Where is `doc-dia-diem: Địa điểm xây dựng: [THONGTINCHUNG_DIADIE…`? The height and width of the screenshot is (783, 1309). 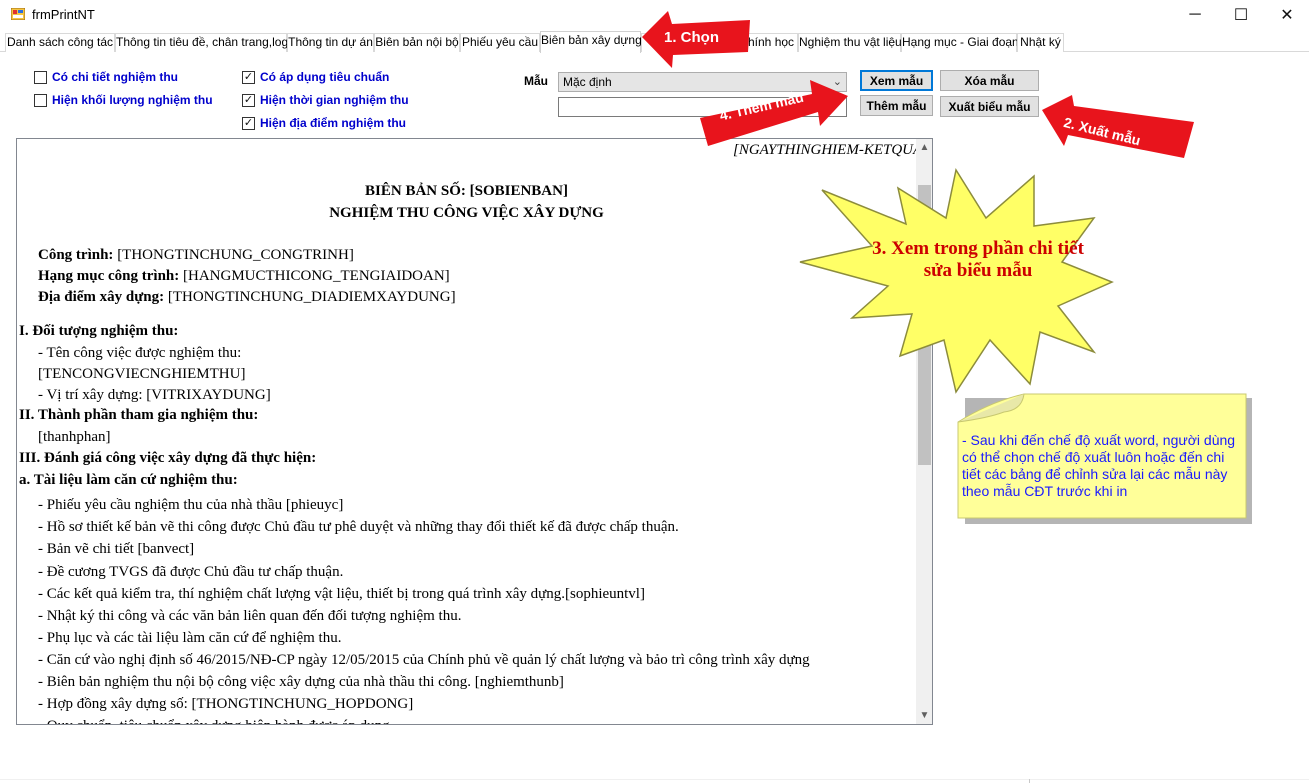 doc-dia-diem: Địa điểm xây dựng: [THONGTINCHUNG_DIADIE… is located at coordinates (247, 297).